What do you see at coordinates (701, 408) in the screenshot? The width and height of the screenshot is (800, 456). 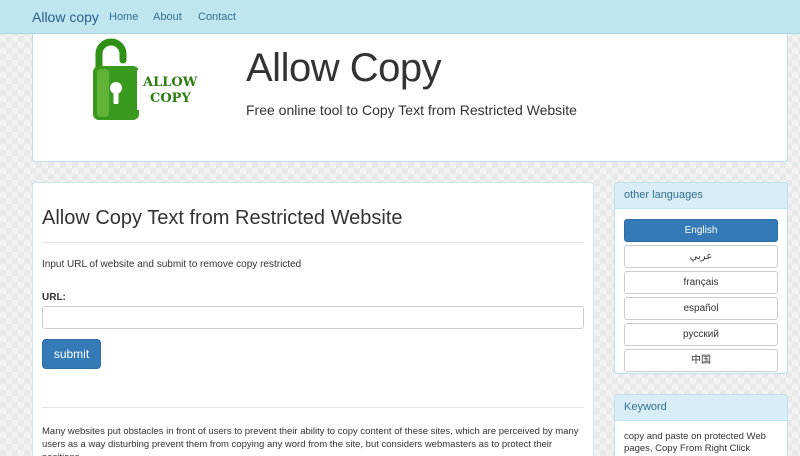 I see `keyword-heading: Keyword` at bounding box center [701, 408].